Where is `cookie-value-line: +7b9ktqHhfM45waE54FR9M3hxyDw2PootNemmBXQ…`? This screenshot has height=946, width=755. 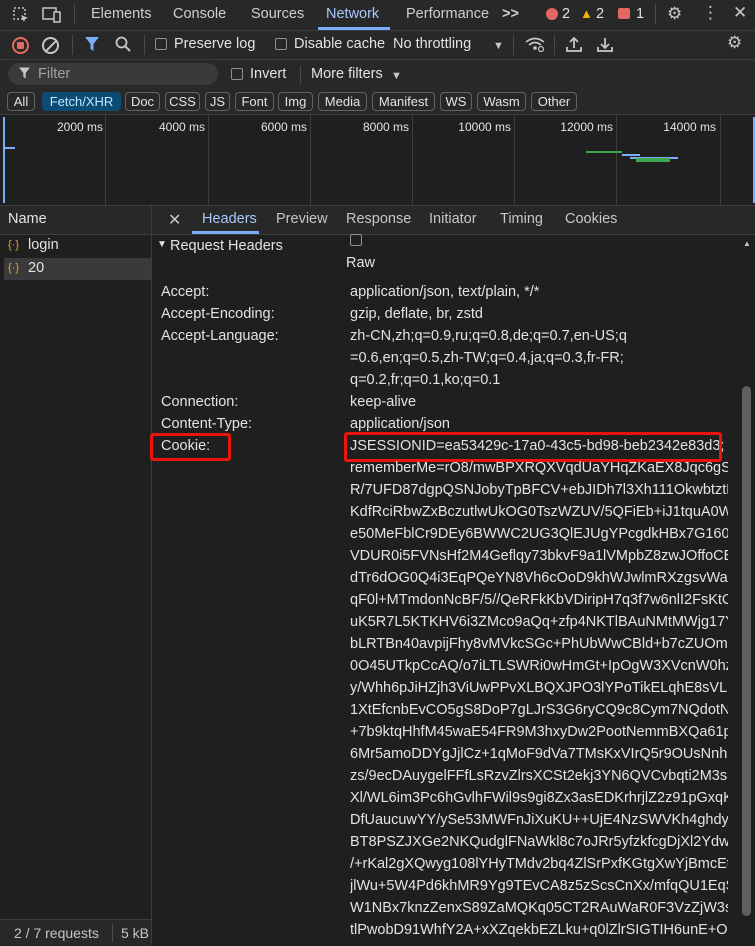 cookie-value-line: +7b9ktqHhfM45waE54FR9M3hxyDw2PootNemmBXQ… is located at coordinates (539, 732).